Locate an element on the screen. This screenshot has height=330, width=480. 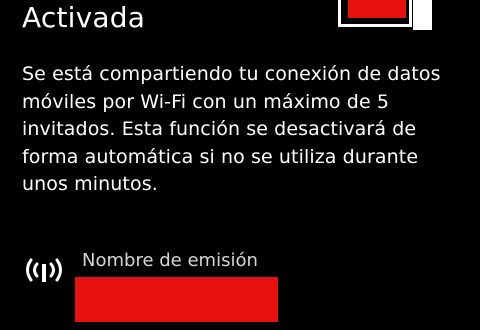
wifi-broadcast-icon is located at coordinates (44, 270).